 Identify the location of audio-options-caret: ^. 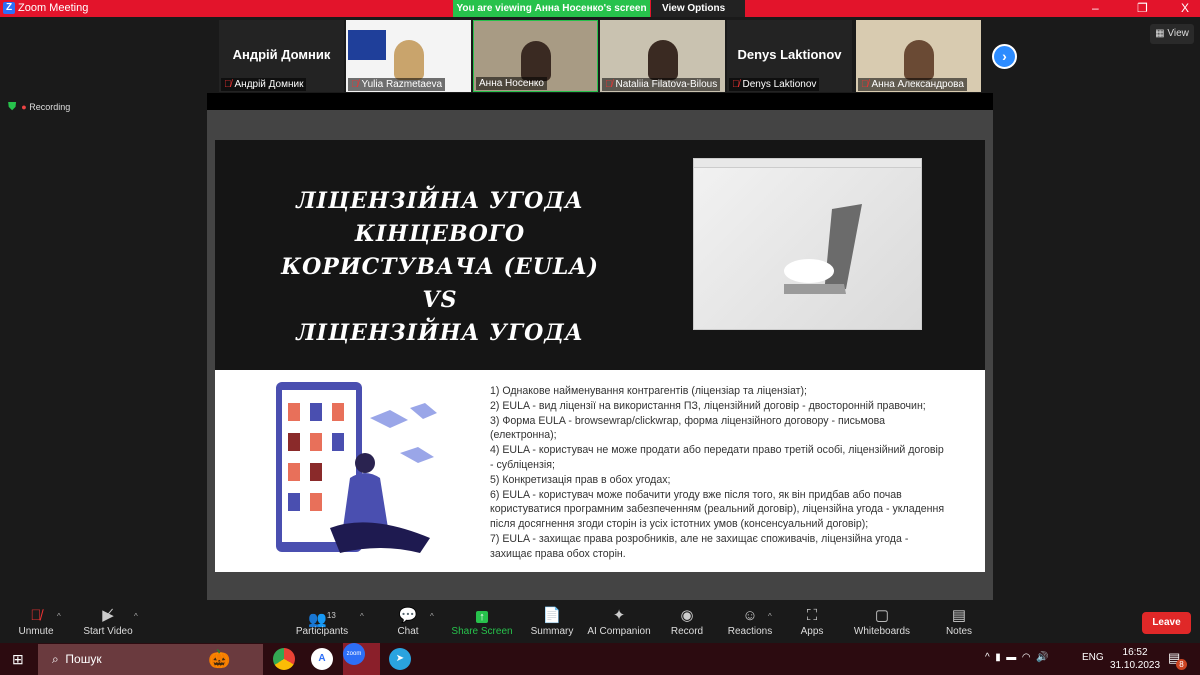
(59, 616).